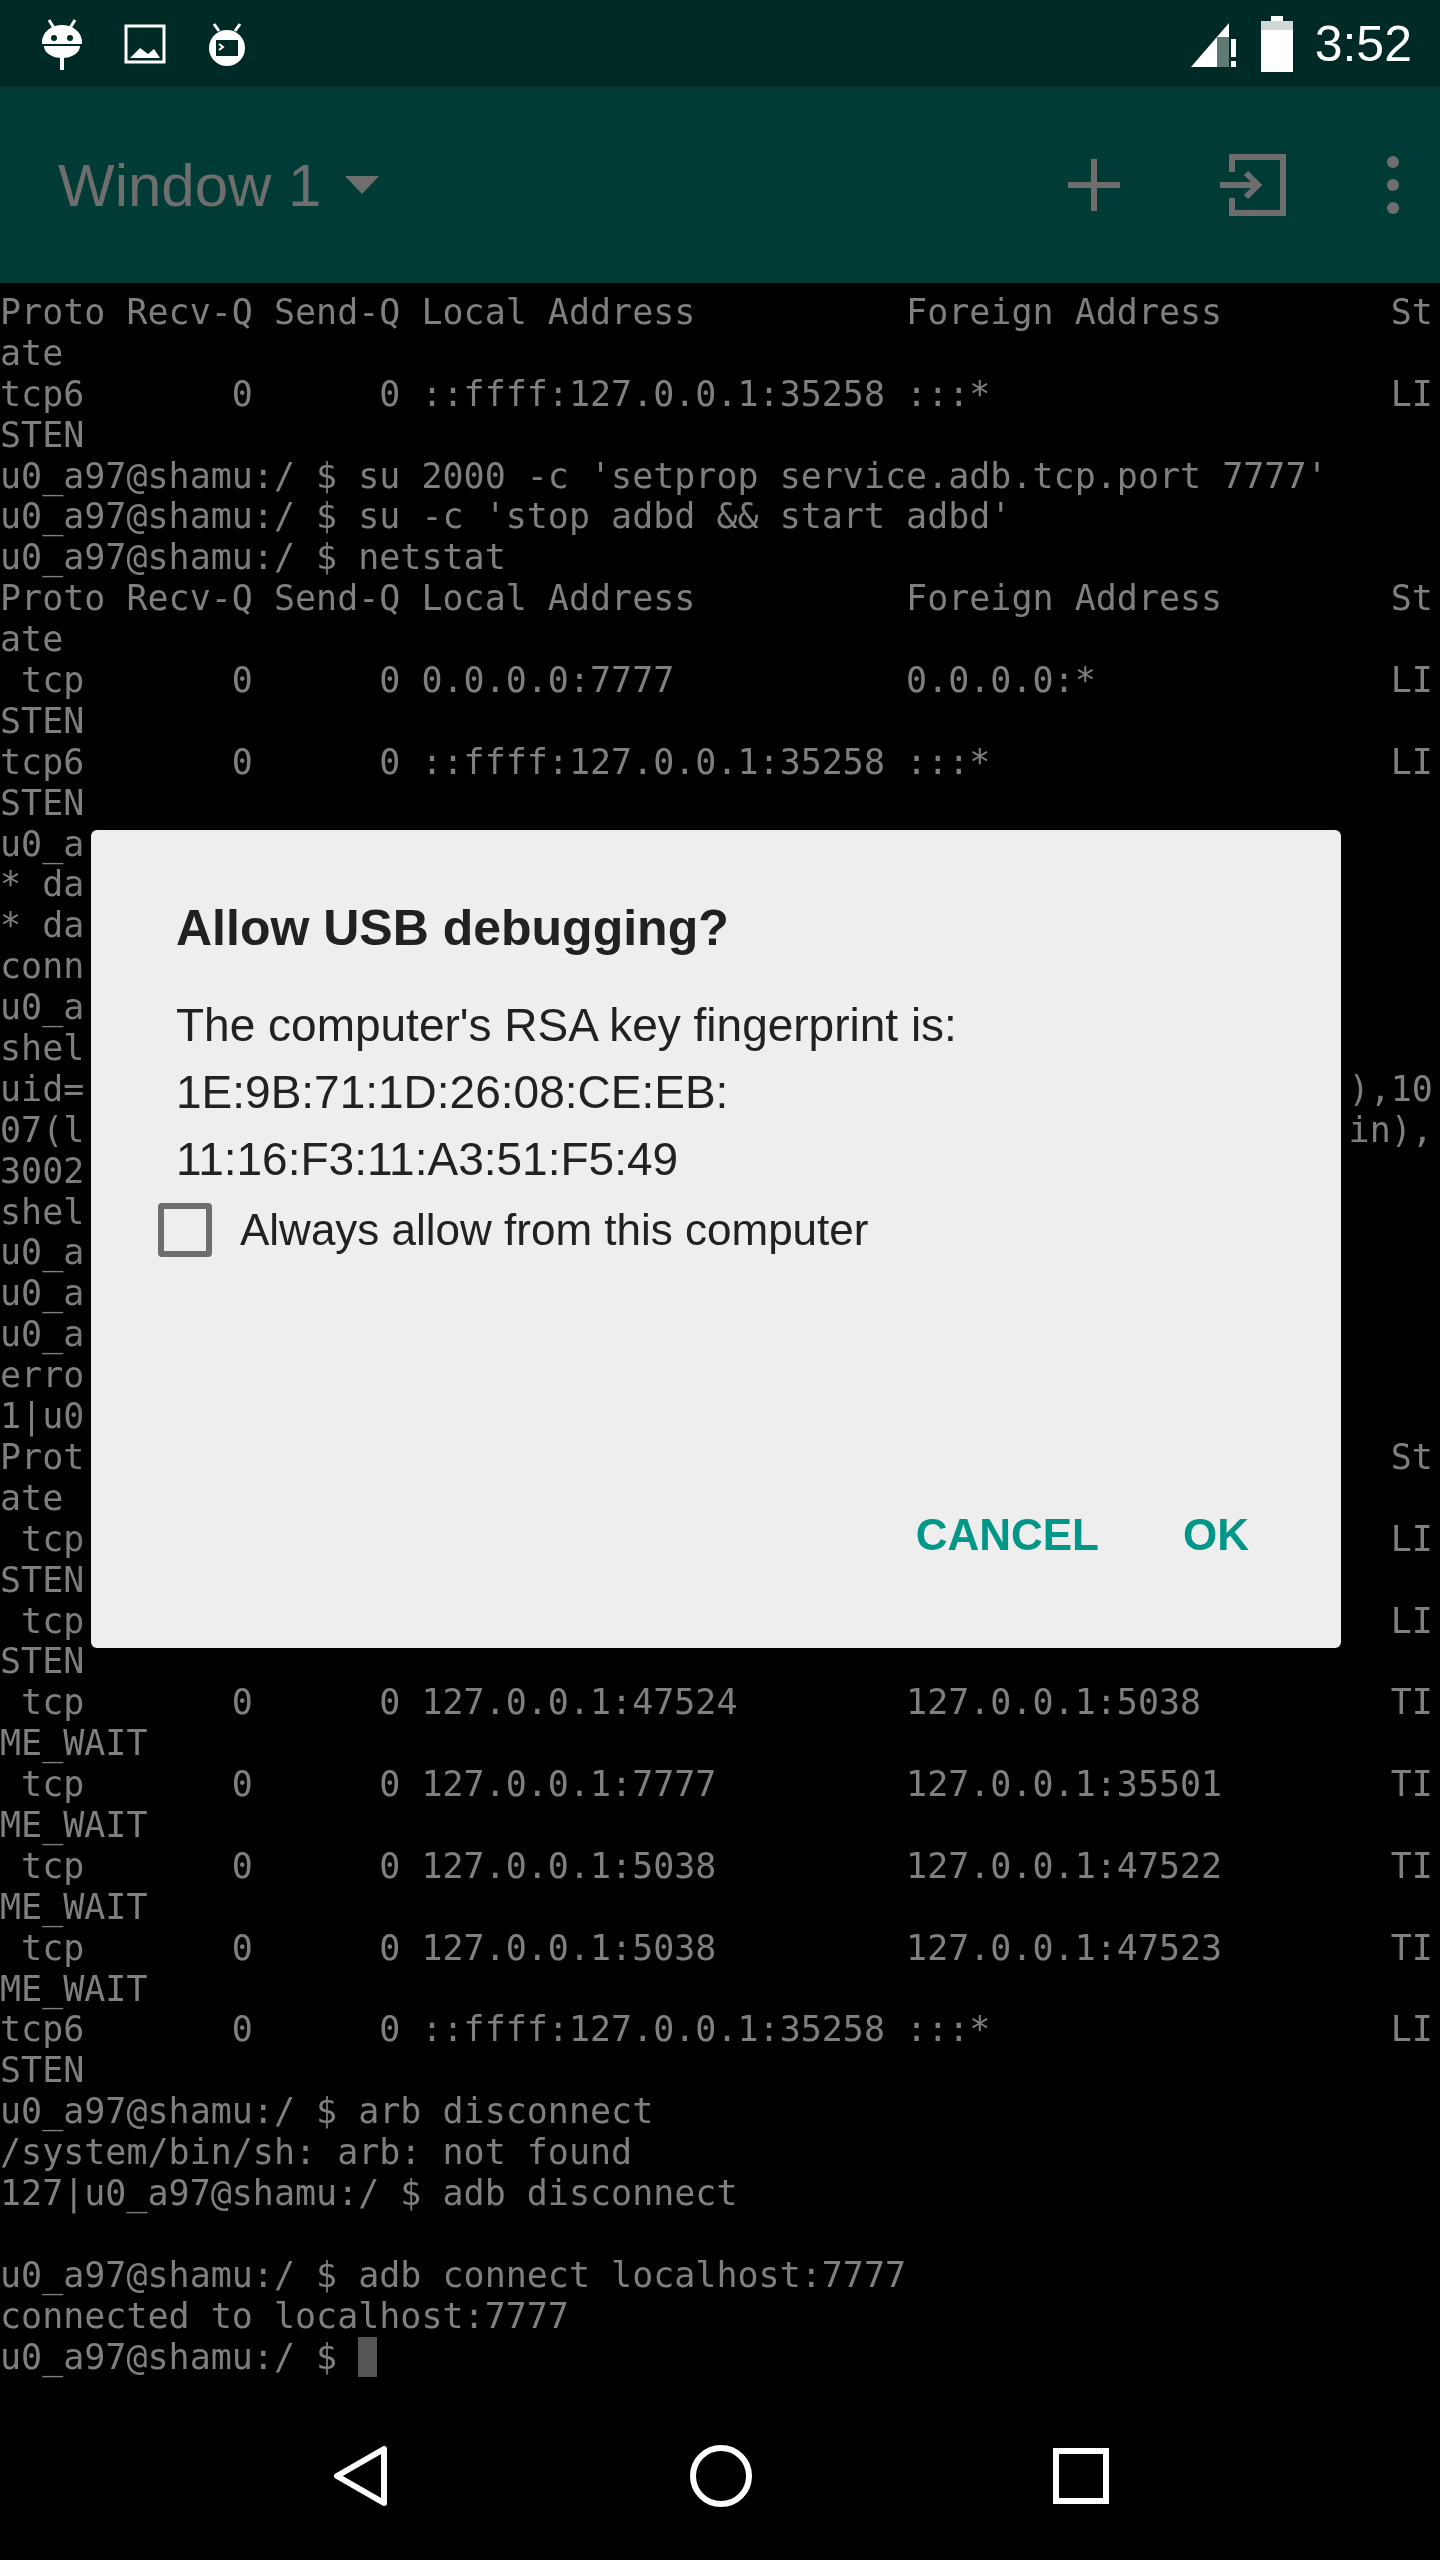  What do you see at coordinates (316, 2152) in the screenshot?
I see `terminal-line: /system/bin/sh: arb: not found` at bounding box center [316, 2152].